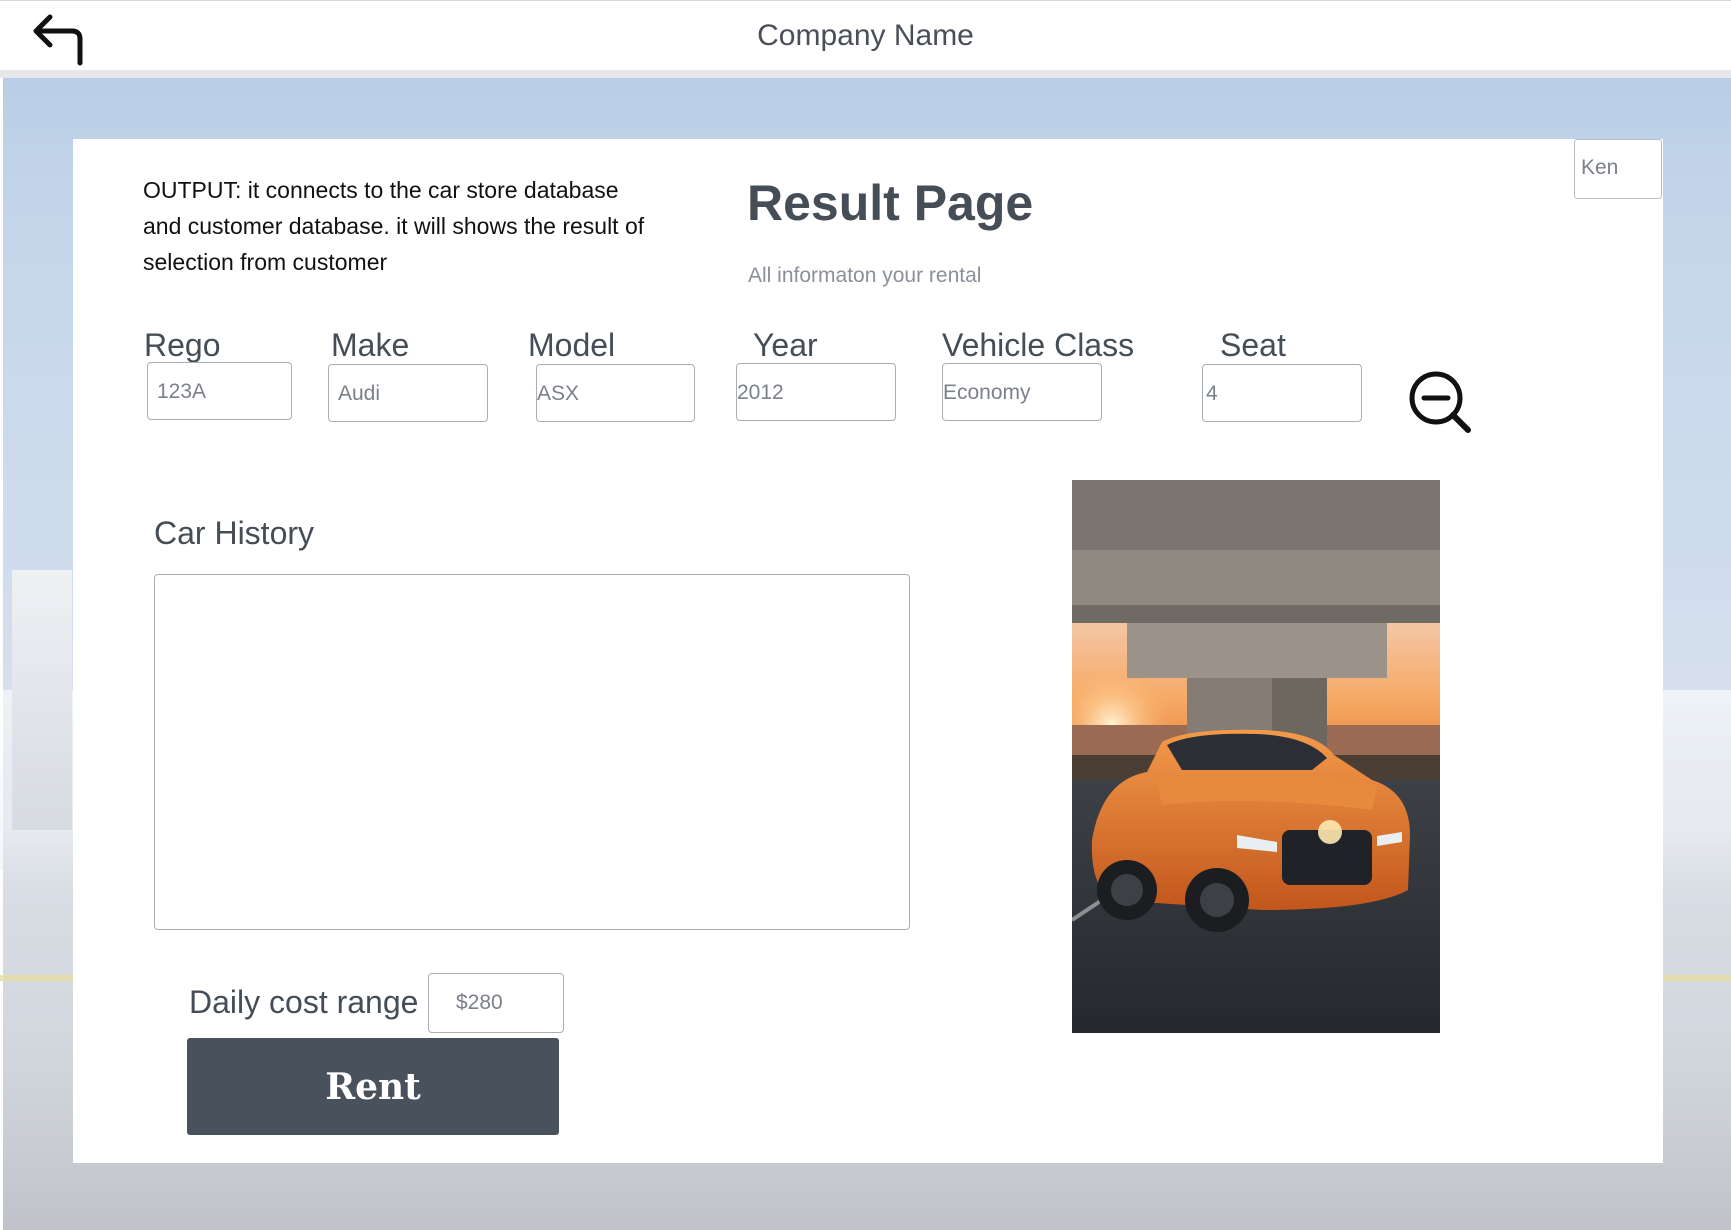  I want to click on company-name: Company Name, so click(865, 35).